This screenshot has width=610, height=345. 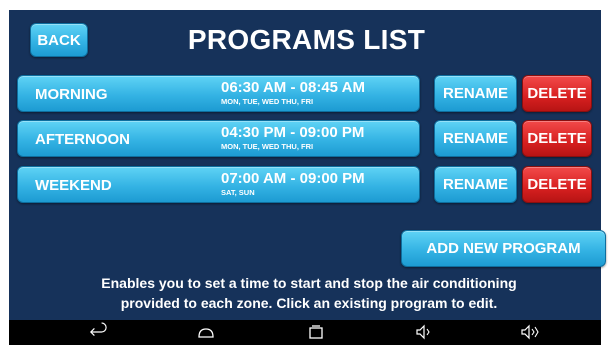 What do you see at coordinates (316, 332) in the screenshot?
I see `recent-apps-icon` at bounding box center [316, 332].